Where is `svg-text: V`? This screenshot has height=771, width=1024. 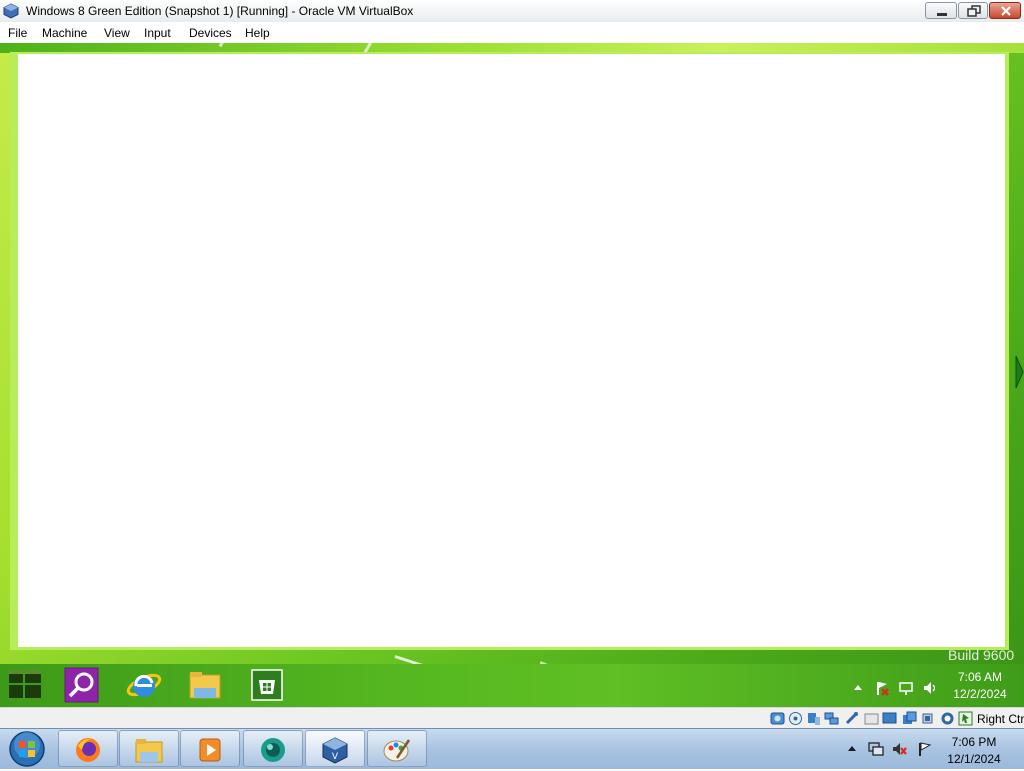
svg-text: V is located at coordinates (335, 757).